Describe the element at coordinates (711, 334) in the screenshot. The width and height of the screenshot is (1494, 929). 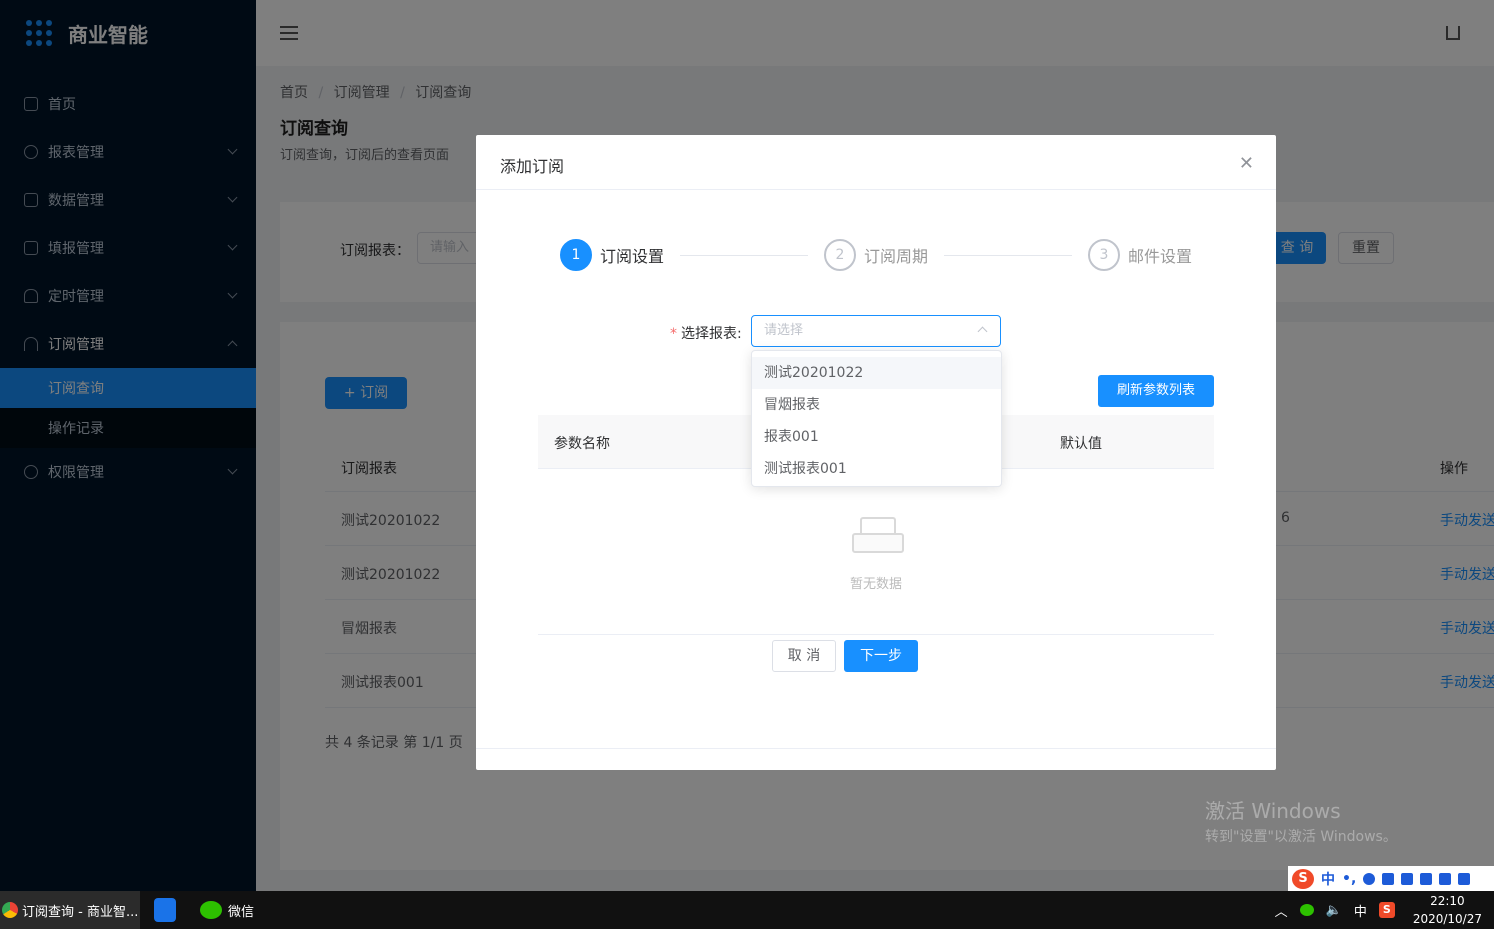
I see `select-report-label-text: 选择报表:` at that location.